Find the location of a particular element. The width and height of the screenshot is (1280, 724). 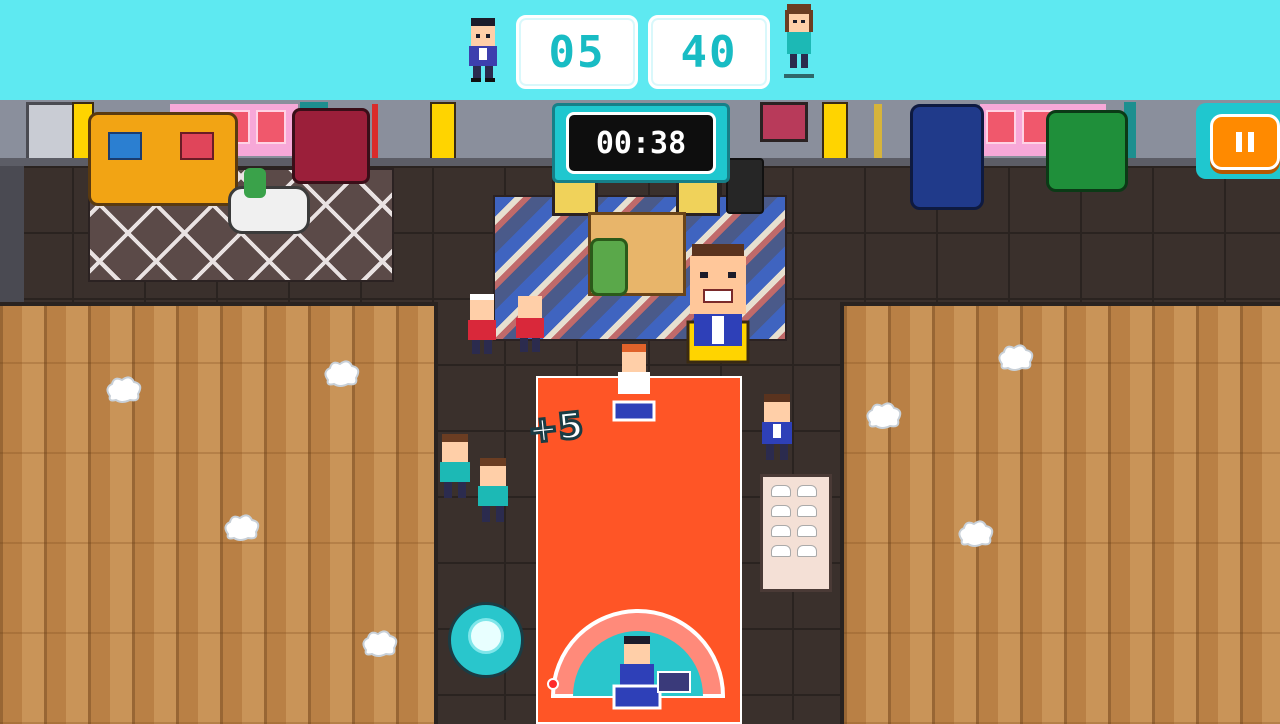

host-character is located at coordinates (718, 304).